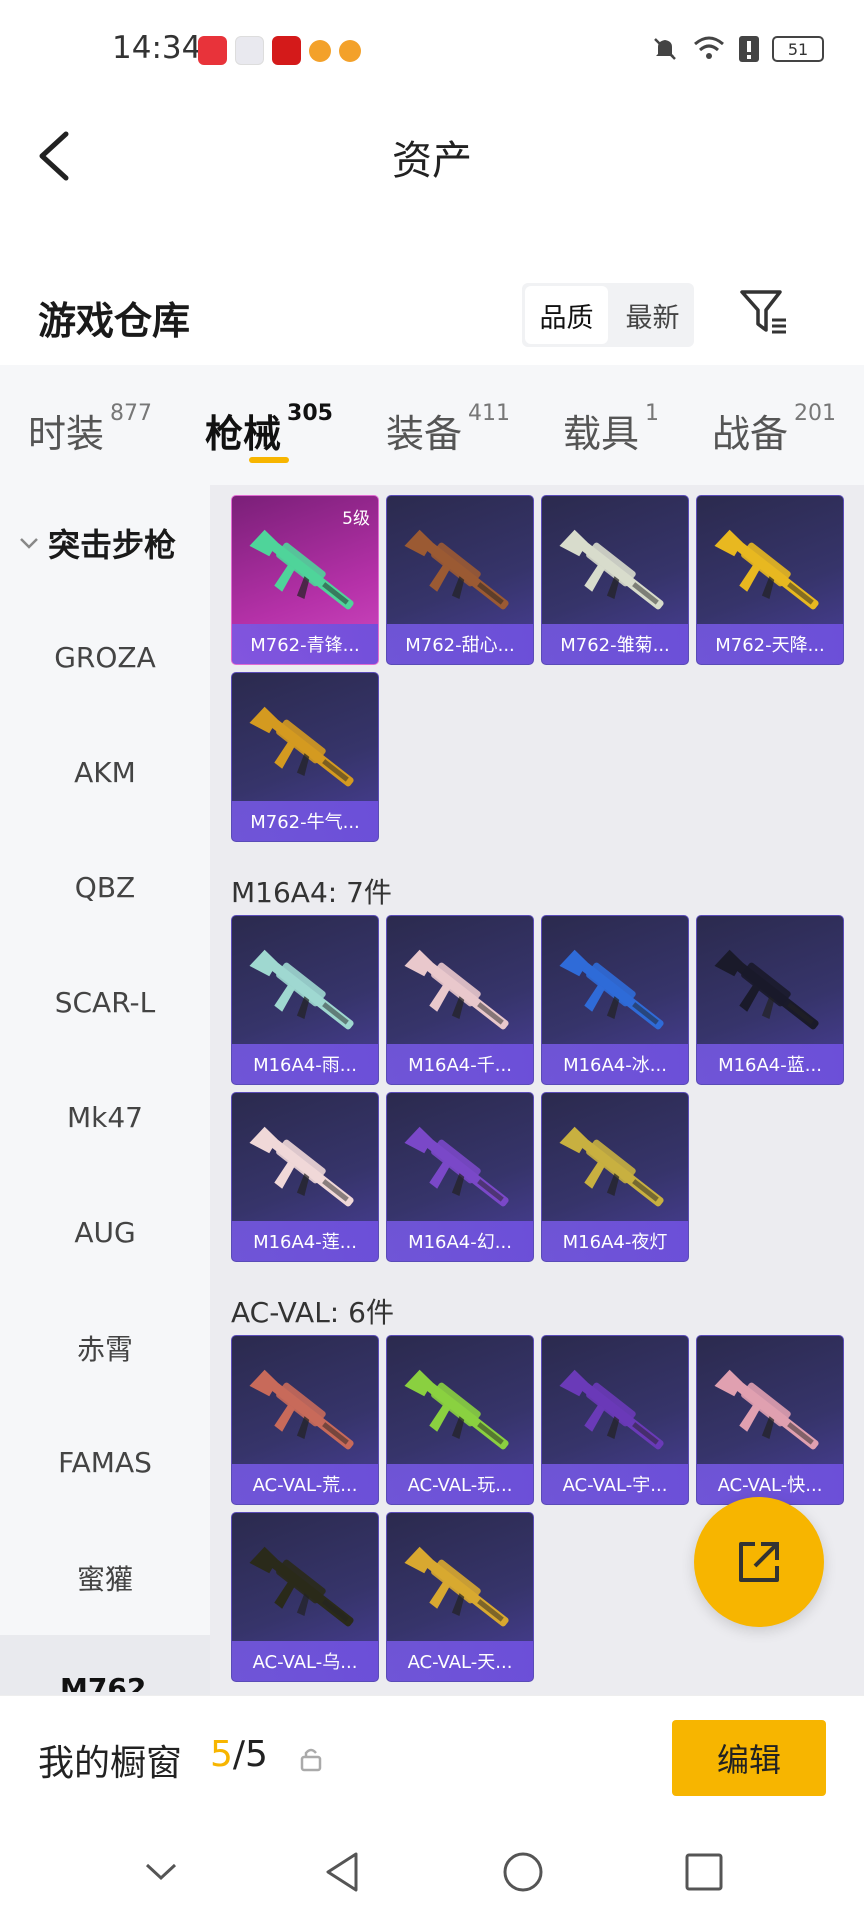 Image resolution: width=864 pixels, height=1920 pixels. Describe the element at coordinates (652, 315) in the screenshot. I see `sort-newest-button: 最新` at that location.